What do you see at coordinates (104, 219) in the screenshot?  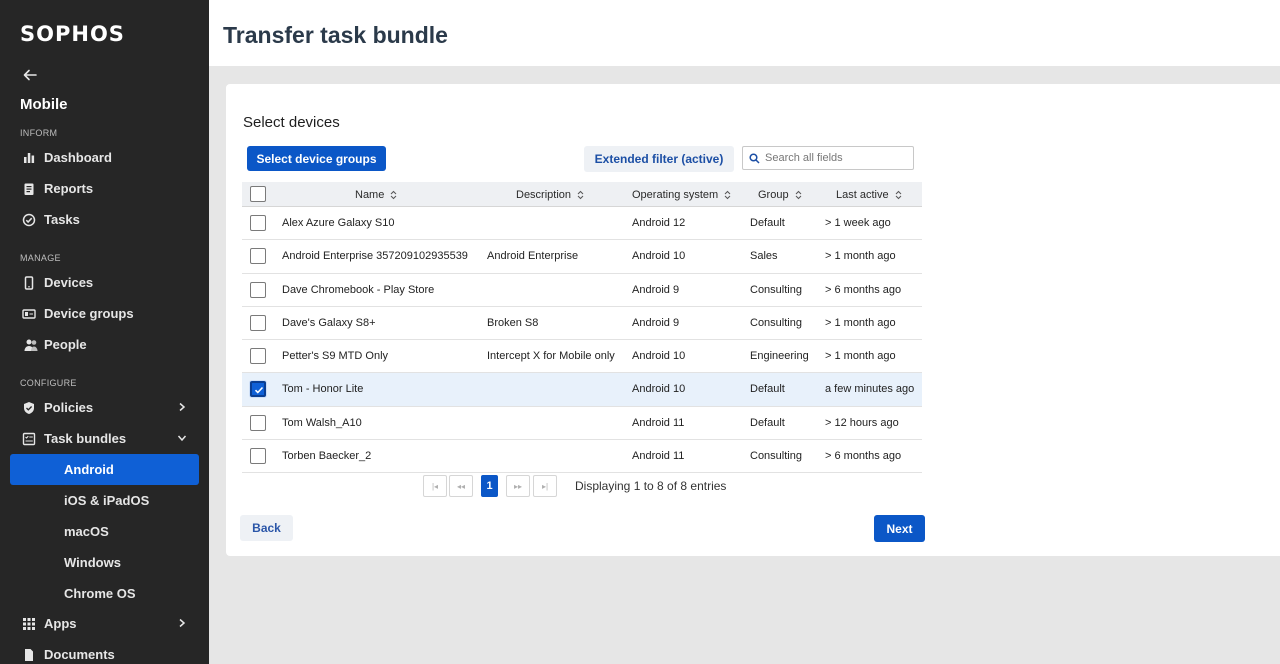 I see `nav-tasks: Tasks` at bounding box center [104, 219].